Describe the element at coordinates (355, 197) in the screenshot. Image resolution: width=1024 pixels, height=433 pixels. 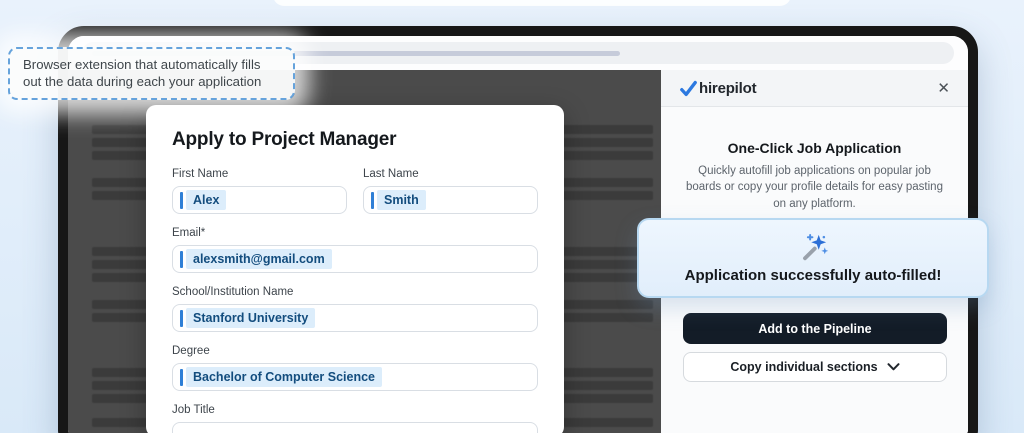
I see `name-fields-row: First Name Alex Last Name Smith` at that location.